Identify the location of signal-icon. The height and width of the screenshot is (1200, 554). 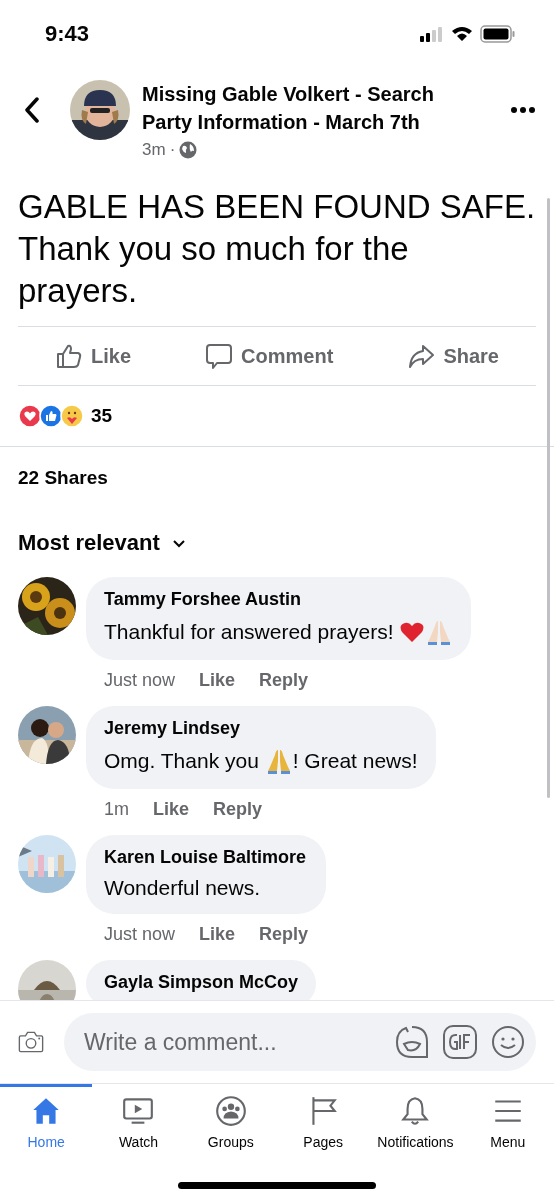
(432, 34).